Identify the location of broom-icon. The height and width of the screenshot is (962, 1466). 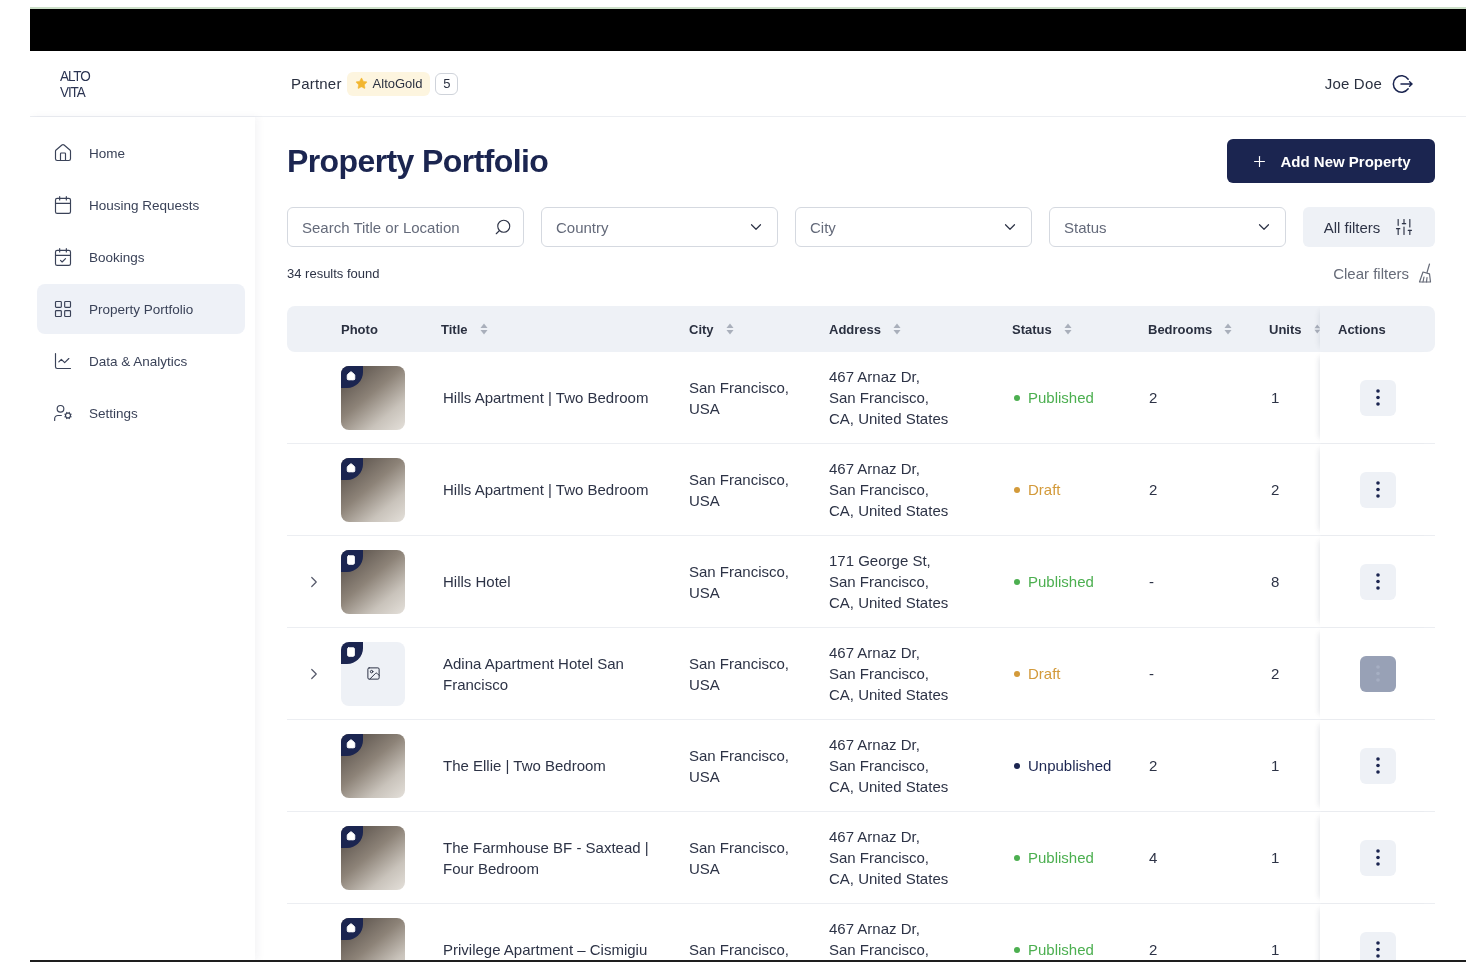
(1425, 273).